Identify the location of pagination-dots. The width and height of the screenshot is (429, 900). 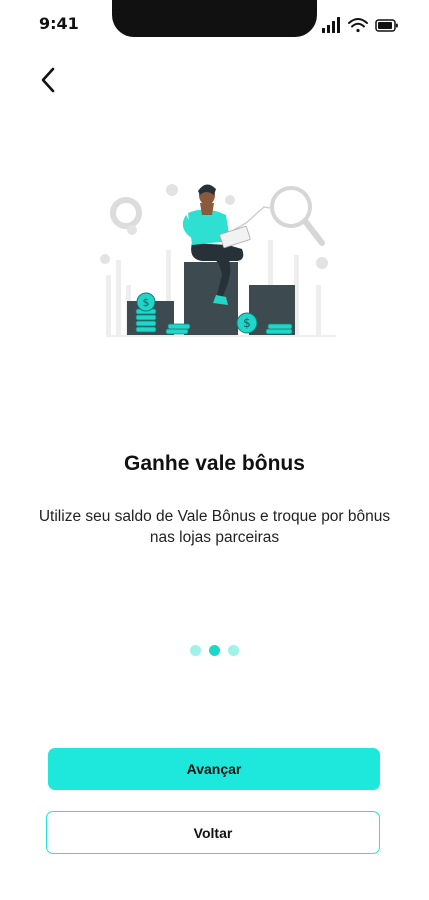
(214, 650).